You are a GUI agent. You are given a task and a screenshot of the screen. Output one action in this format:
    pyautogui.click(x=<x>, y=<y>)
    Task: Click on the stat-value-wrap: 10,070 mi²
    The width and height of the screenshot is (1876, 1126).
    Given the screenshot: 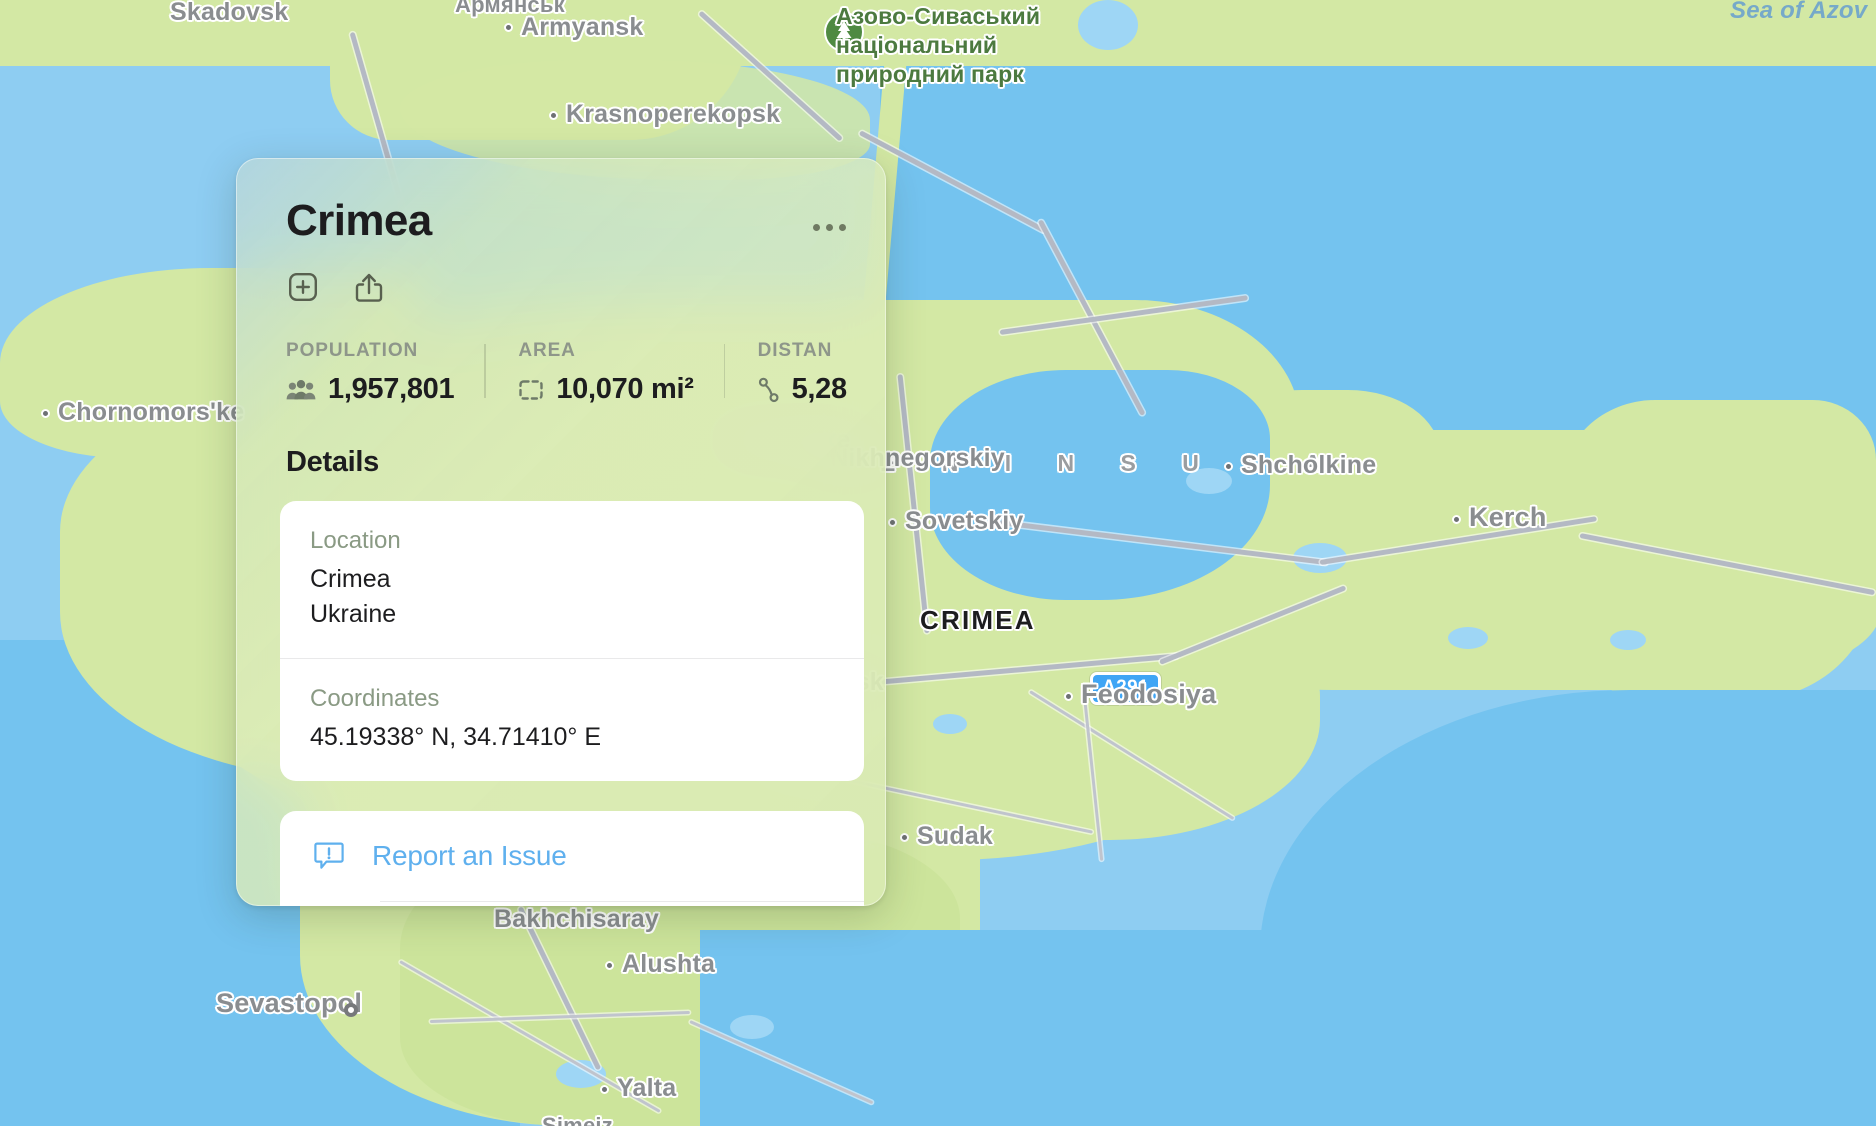 What is the action you would take?
    pyautogui.click(x=606, y=389)
    